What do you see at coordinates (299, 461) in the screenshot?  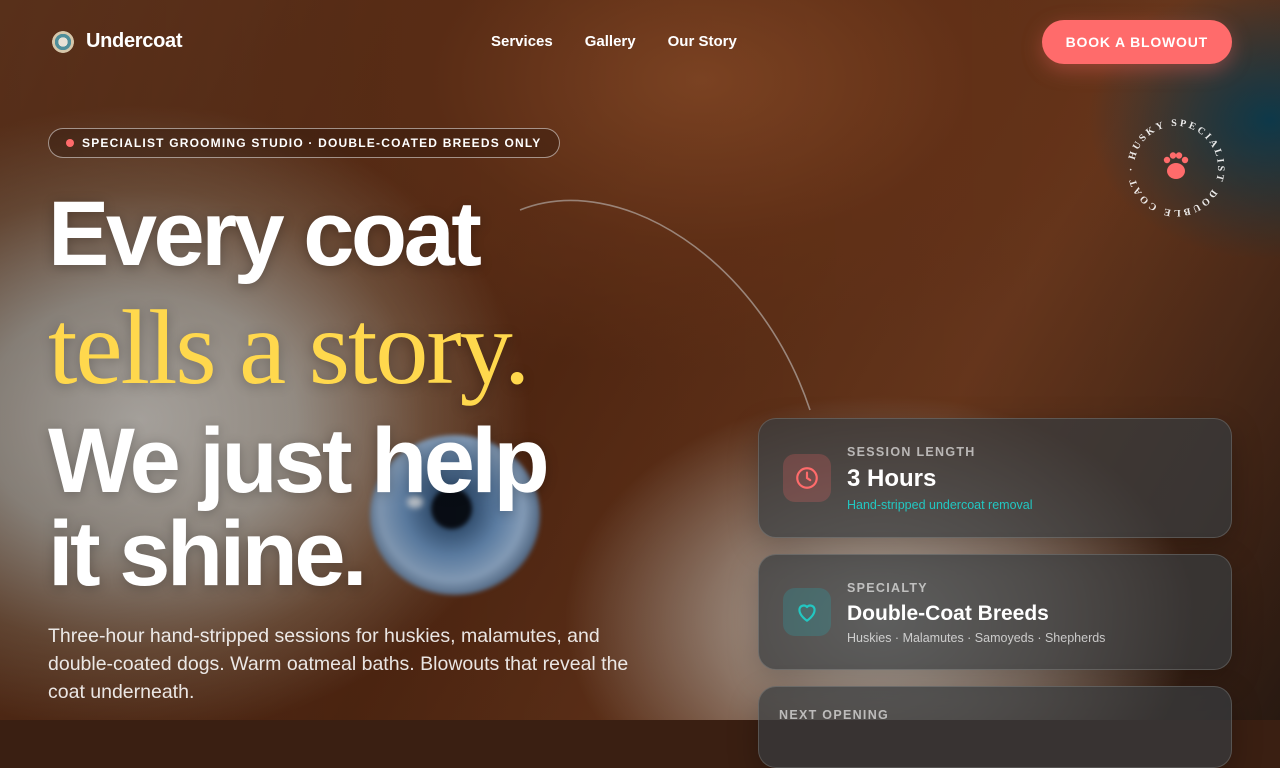 I see `hero-headline-line3: We just help` at bounding box center [299, 461].